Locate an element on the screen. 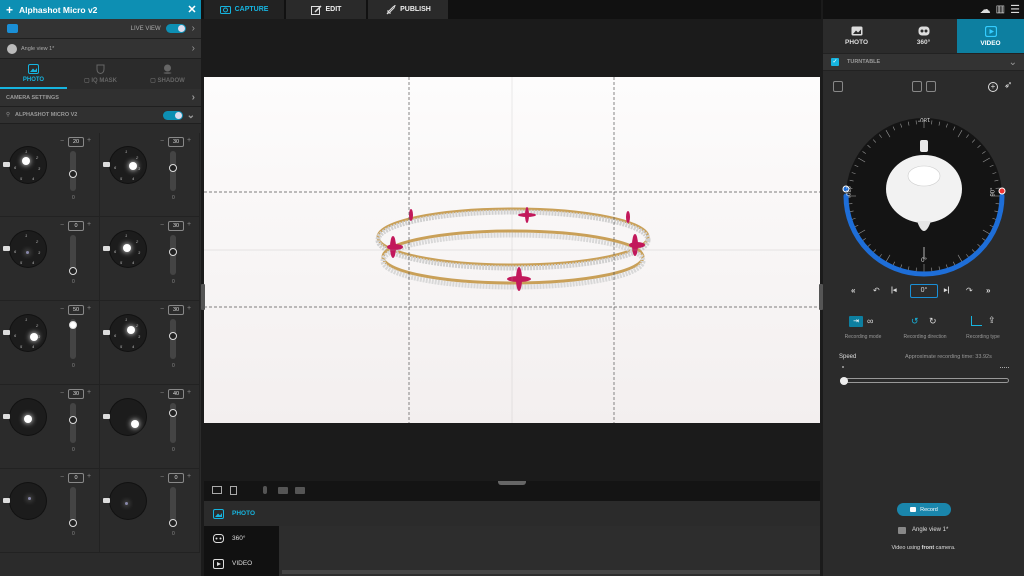 The width and height of the screenshot is (1024, 576). camera-settings-row: CAMERA SETTINGS › is located at coordinates (100, 98).